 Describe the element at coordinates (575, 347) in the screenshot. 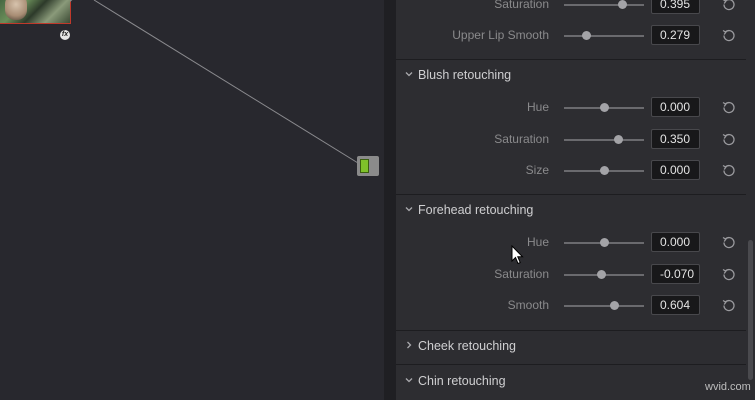

I see `section-header-cheek-retouching: Cheek retouching` at that location.